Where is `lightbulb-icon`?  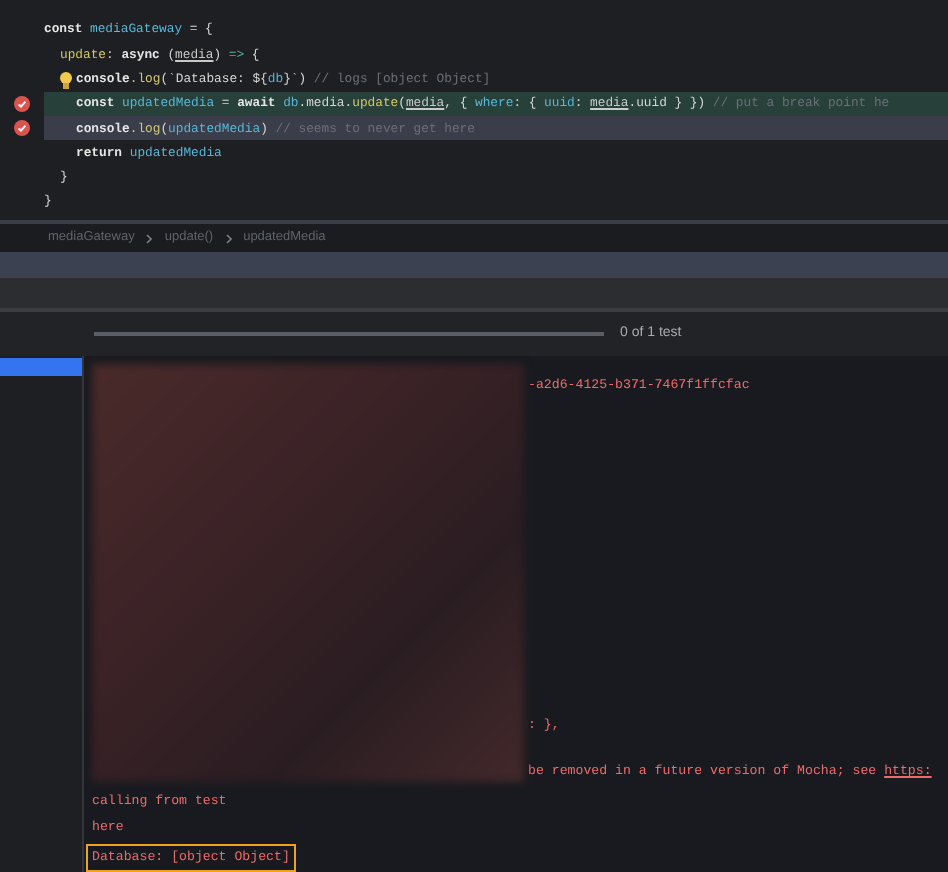 lightbulb-icon is located at coordinates (66, 80).